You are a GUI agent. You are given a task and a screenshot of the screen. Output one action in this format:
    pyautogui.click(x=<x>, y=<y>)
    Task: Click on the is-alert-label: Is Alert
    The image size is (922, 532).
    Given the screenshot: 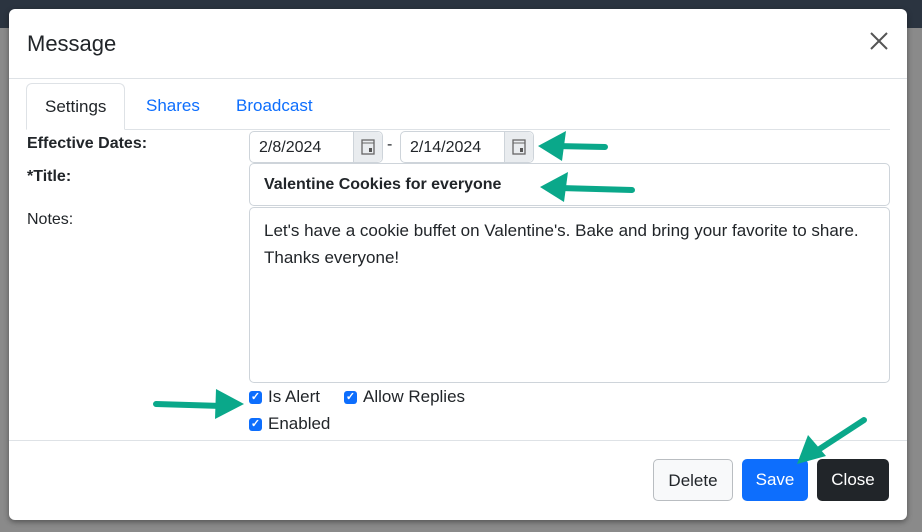 What is the action you would take?
    pyautogui.click(x=294, y=396)
    